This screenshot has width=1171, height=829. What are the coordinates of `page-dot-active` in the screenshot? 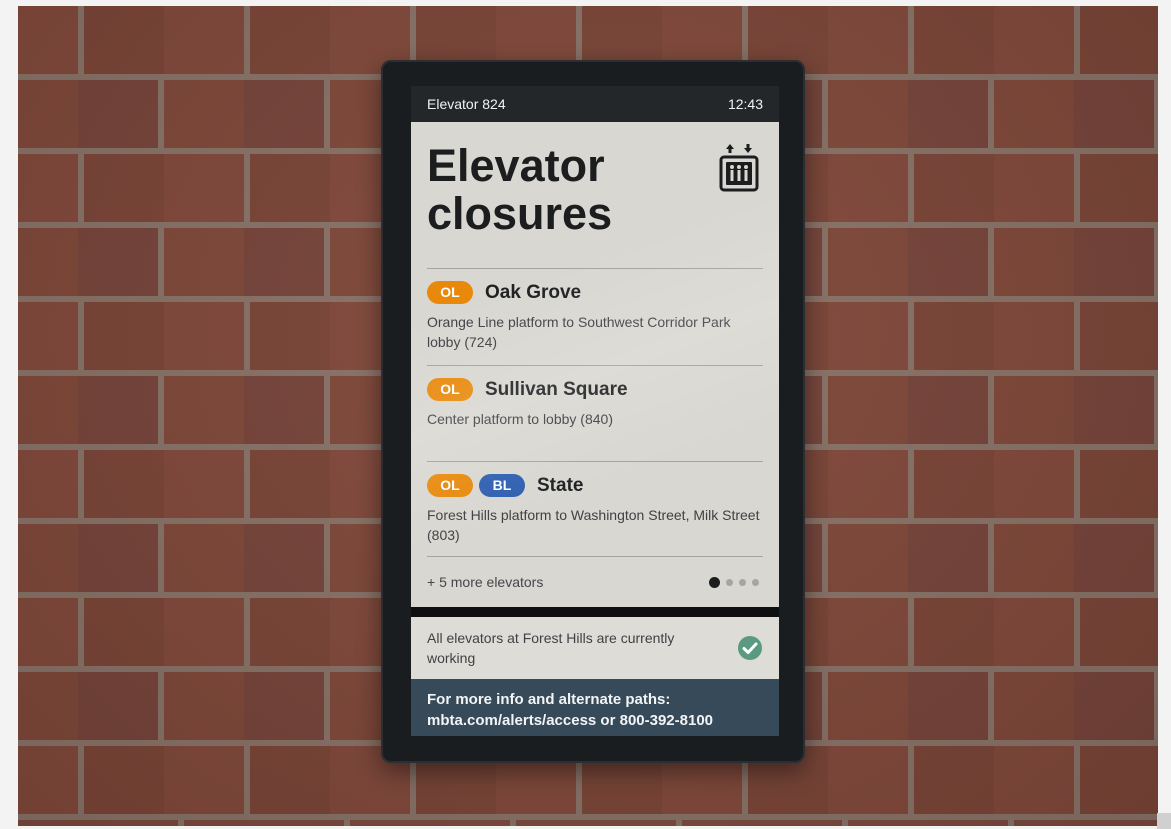 It's located at (714, 582).